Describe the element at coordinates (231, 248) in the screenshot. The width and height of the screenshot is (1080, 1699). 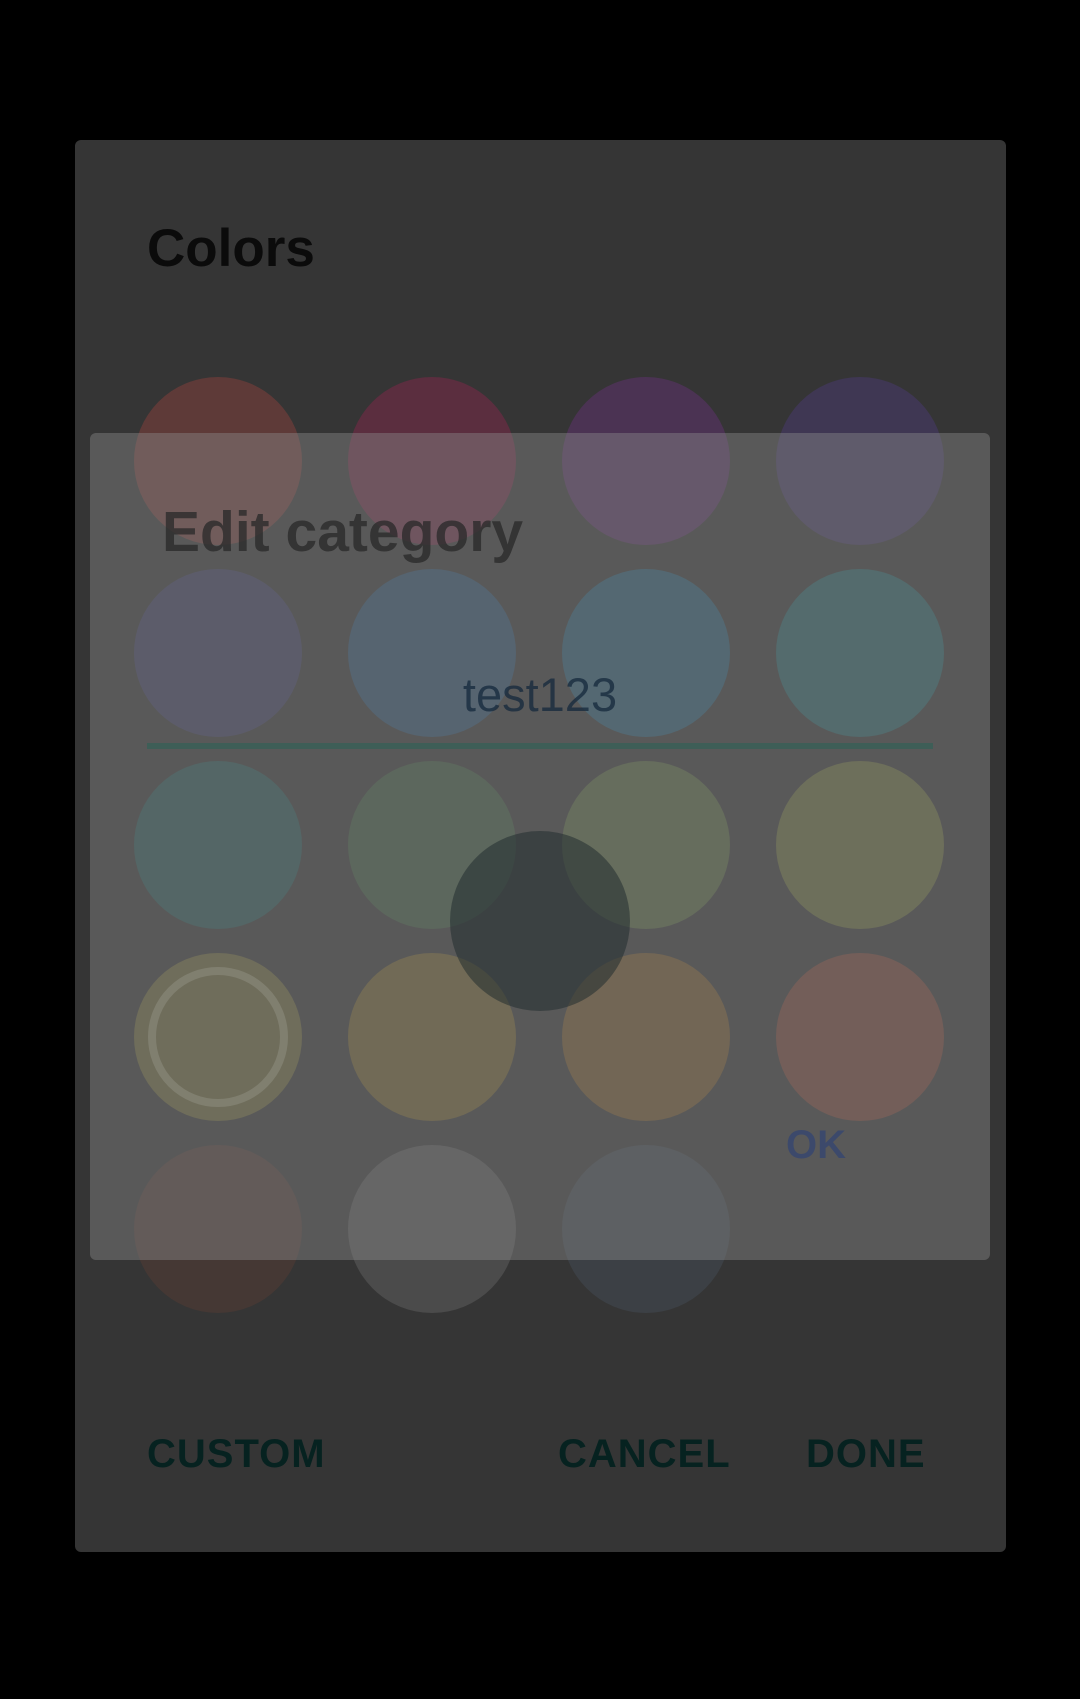
I see `colors-dialog-title: Colors` at that location.